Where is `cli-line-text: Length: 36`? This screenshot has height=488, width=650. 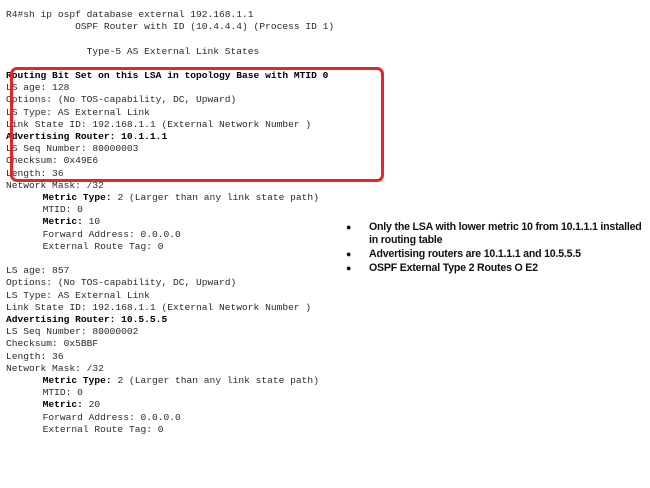 cli-line-text: Length: 36 is located at coordinates (35, 356).